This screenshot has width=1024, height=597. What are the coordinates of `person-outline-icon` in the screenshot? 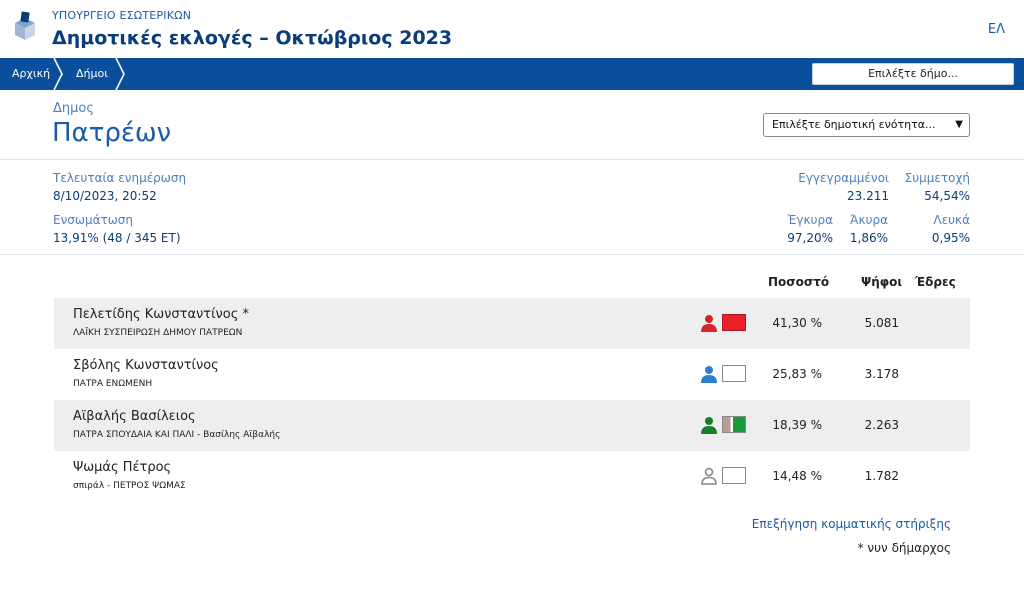 It's located at (709, 476).